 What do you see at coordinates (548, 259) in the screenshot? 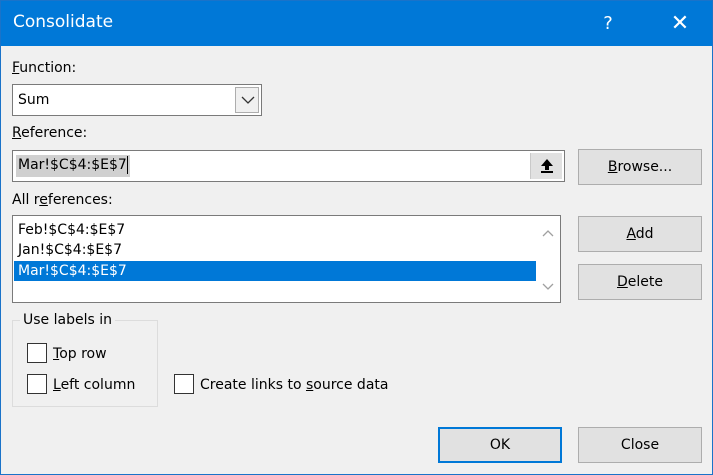
I see `list-scrollbar` at bounding box center [548, 259].